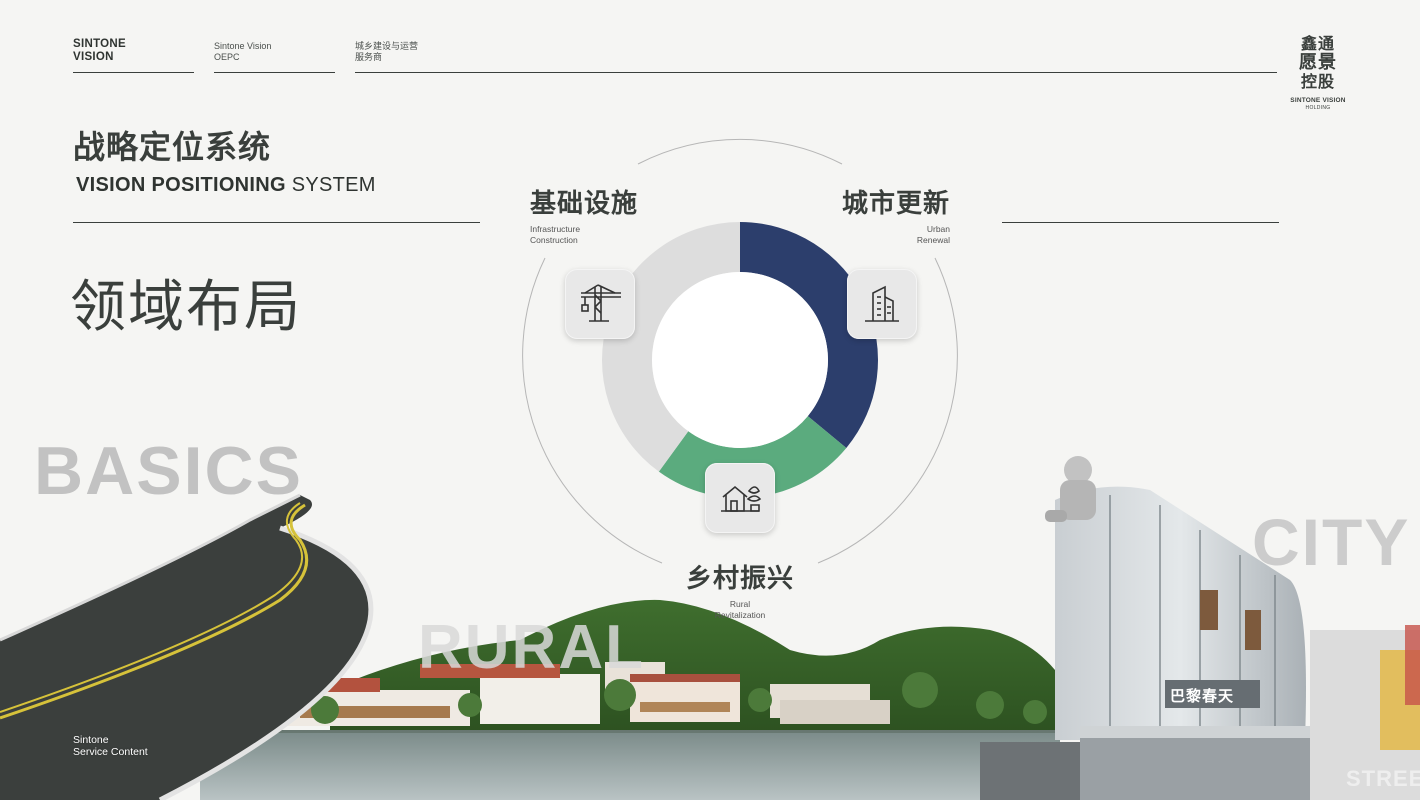 This screenshot has height=800, width=1420. I want to click on section-rural: 乡村振兴 Rural Revitalization, so click(740, 589).